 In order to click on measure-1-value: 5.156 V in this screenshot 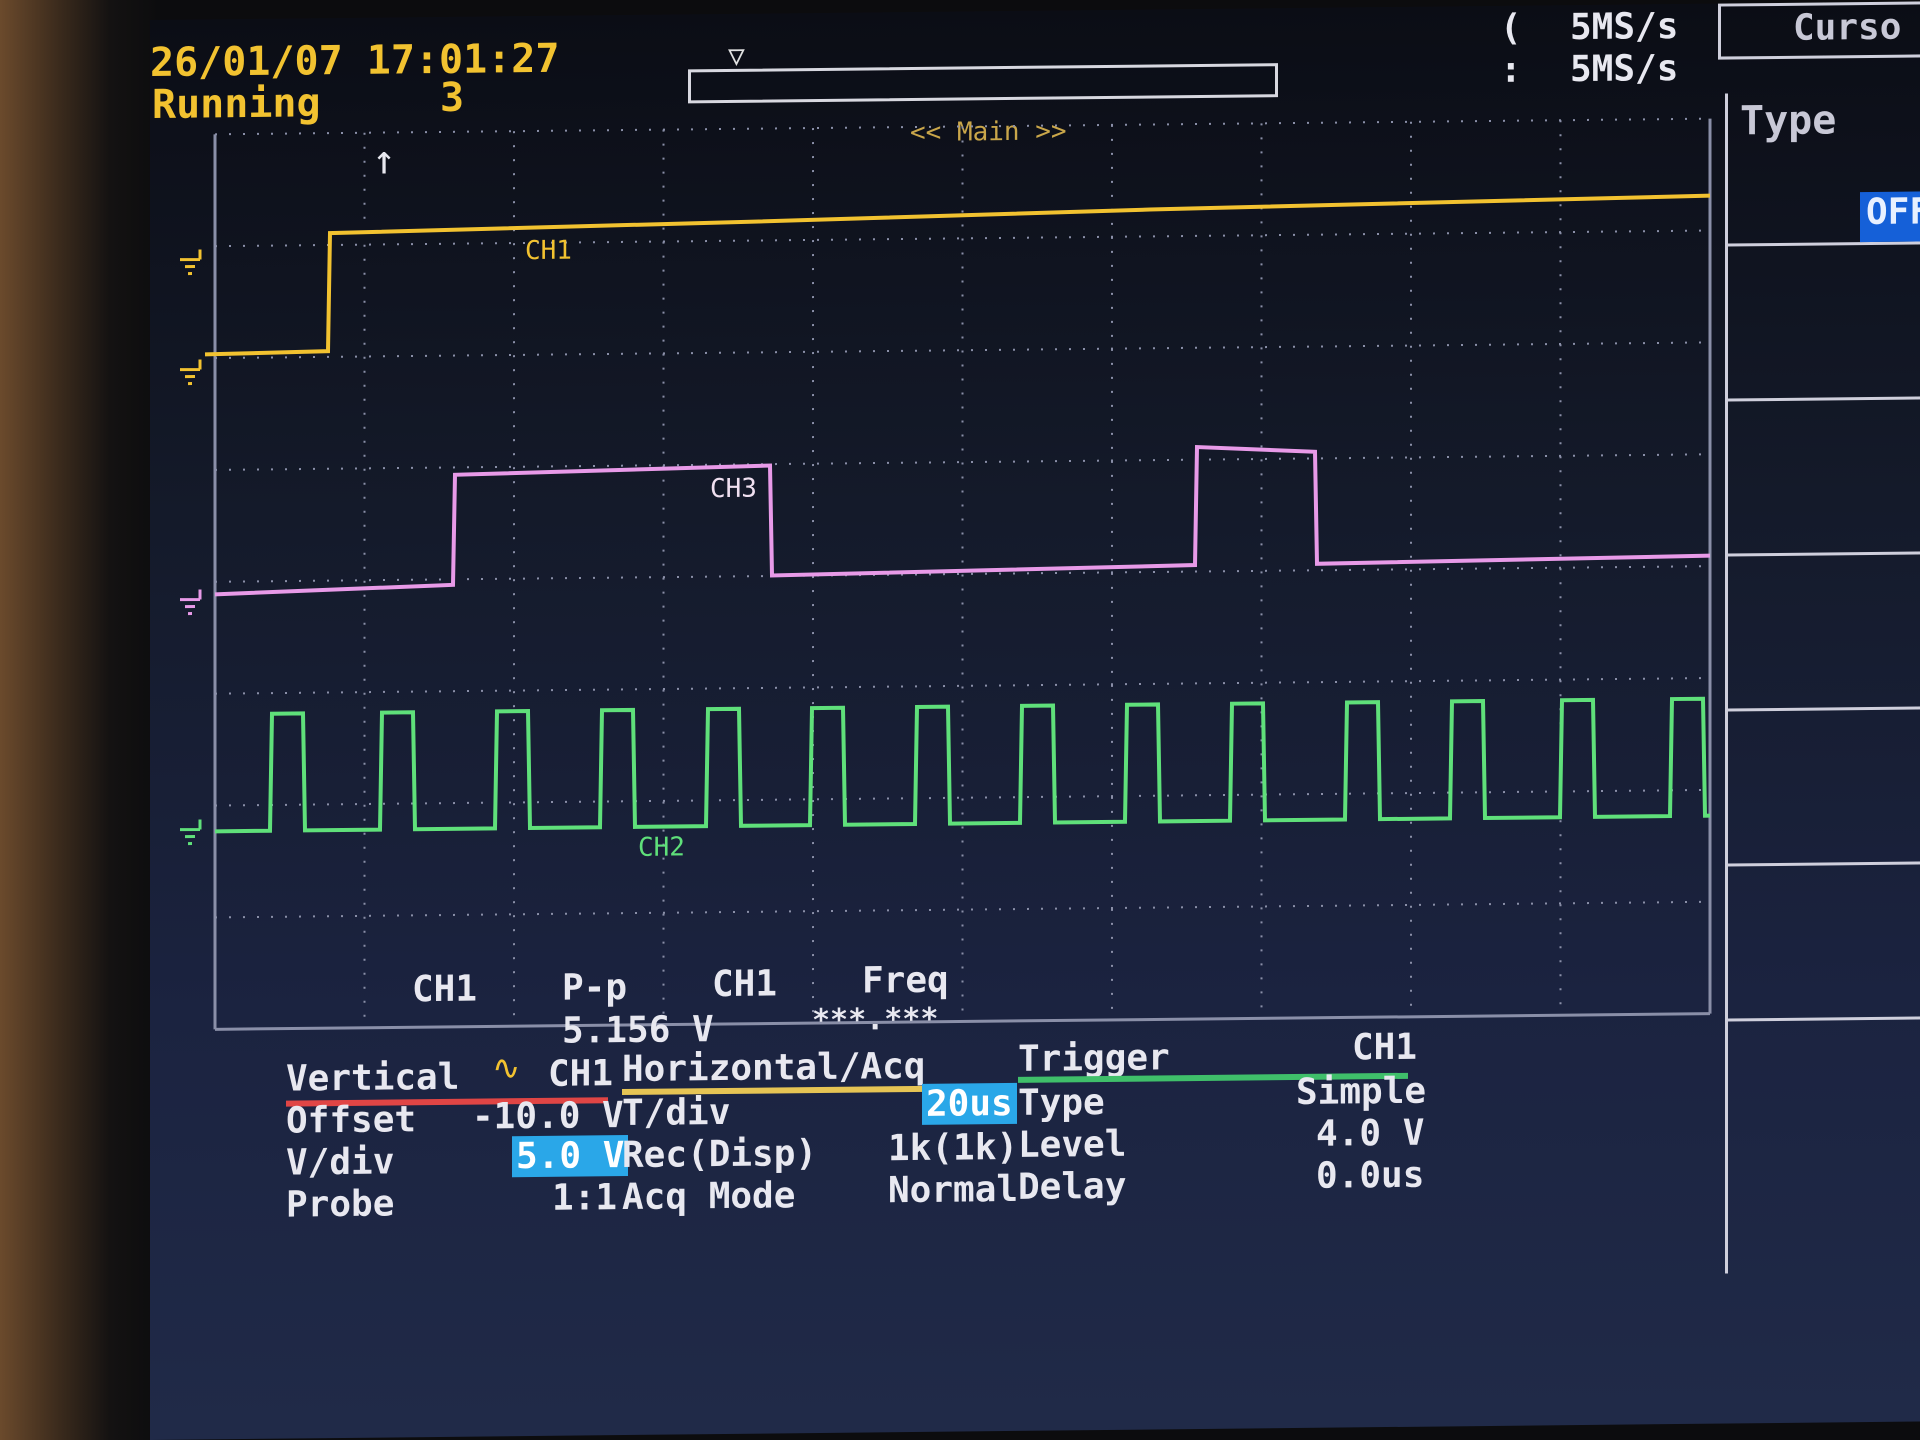, I will do `click(638, 1030)`.